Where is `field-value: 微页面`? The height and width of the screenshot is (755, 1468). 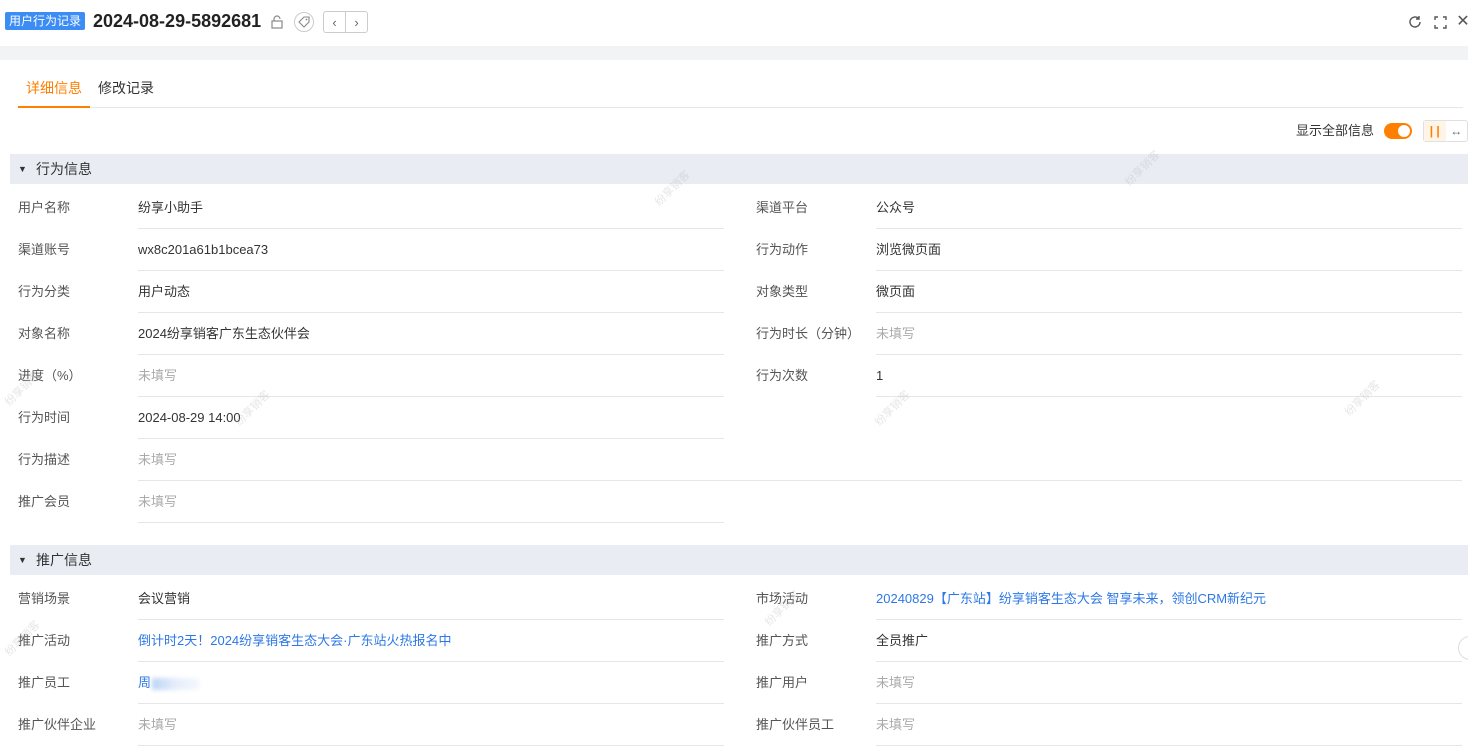
field-value: 微页面 is located at coordinates (1169, 292).